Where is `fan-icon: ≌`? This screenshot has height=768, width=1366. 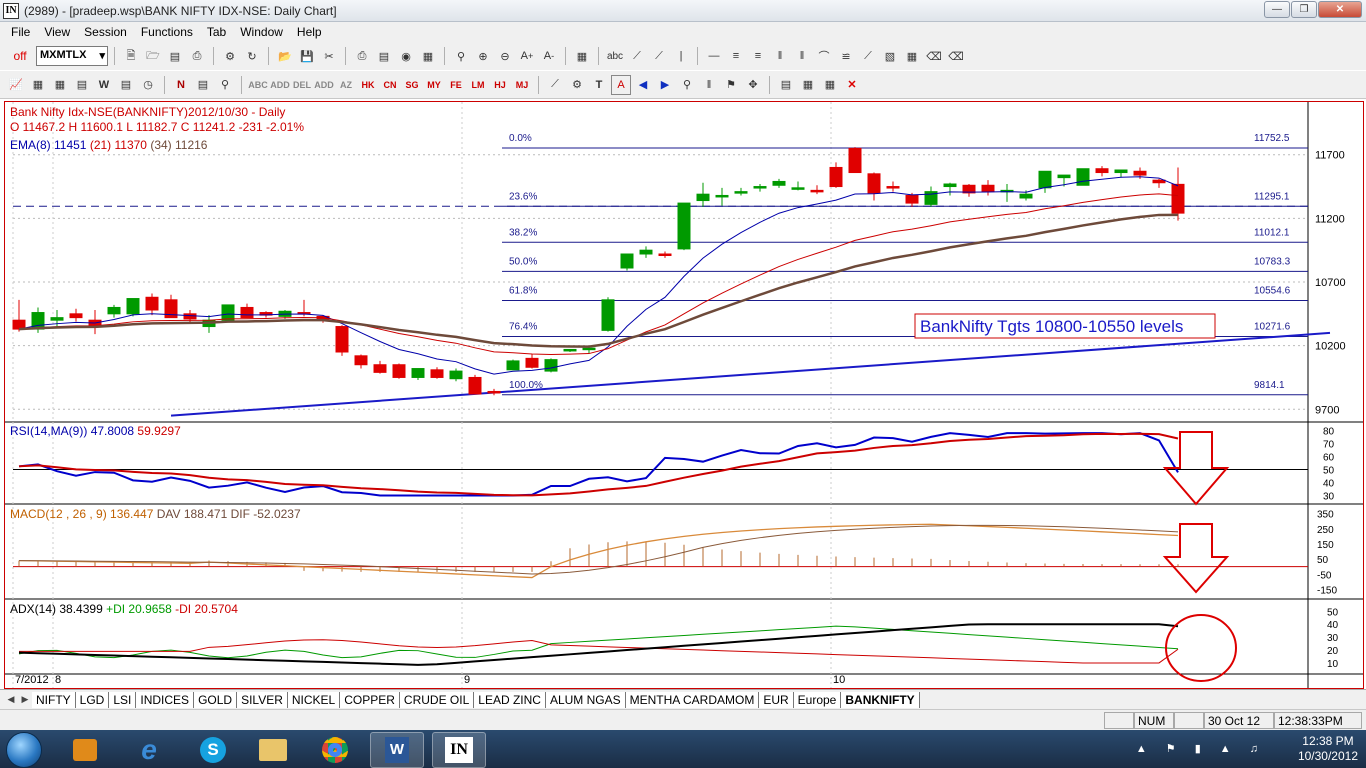
fan-icon: ≌ is located at coordinates (846, 56).